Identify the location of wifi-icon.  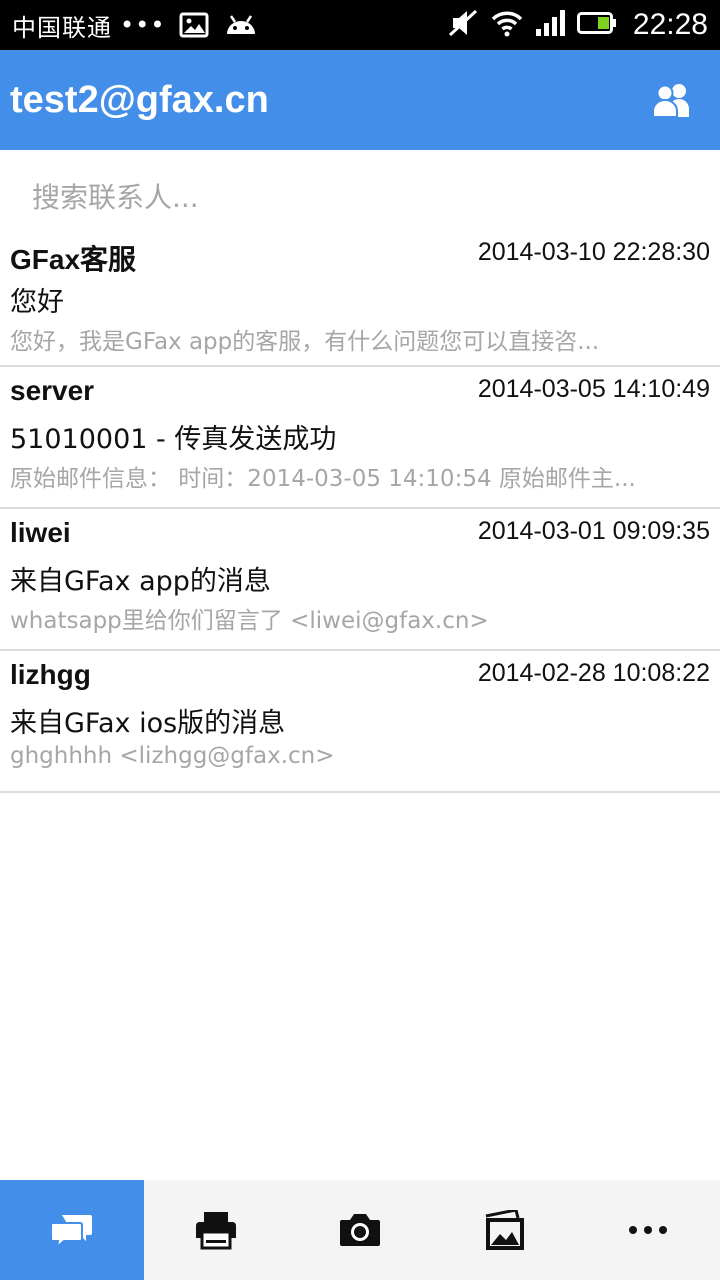
(507, 25).